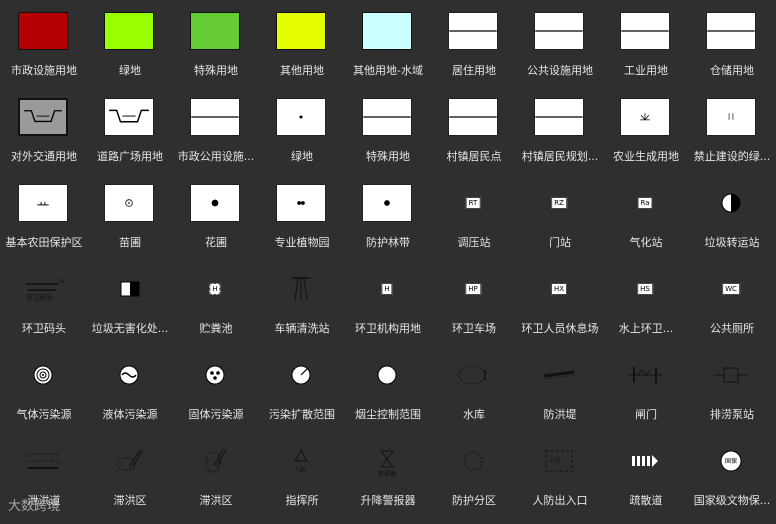  What do you see at coordinates (732, 223) in the screenshot?
I see `legend-item-garbage-transfer: 垃圾转运站` at bounding box center [732, 223].